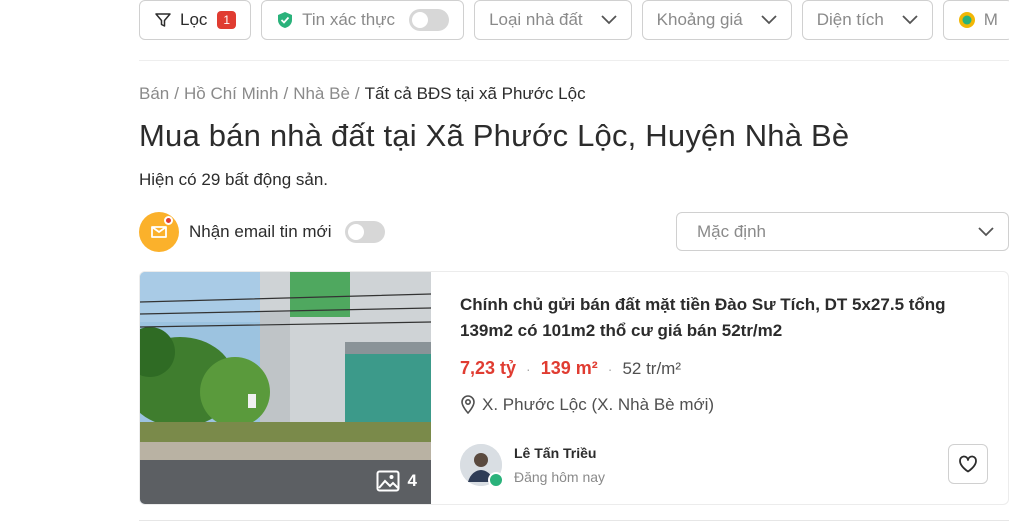 The width and height of the screenshot is (1009, 527). What do you see at coordinates (163, 20) in the screenshot?
I see `funnel-icon` at bounding box center [163, 20].